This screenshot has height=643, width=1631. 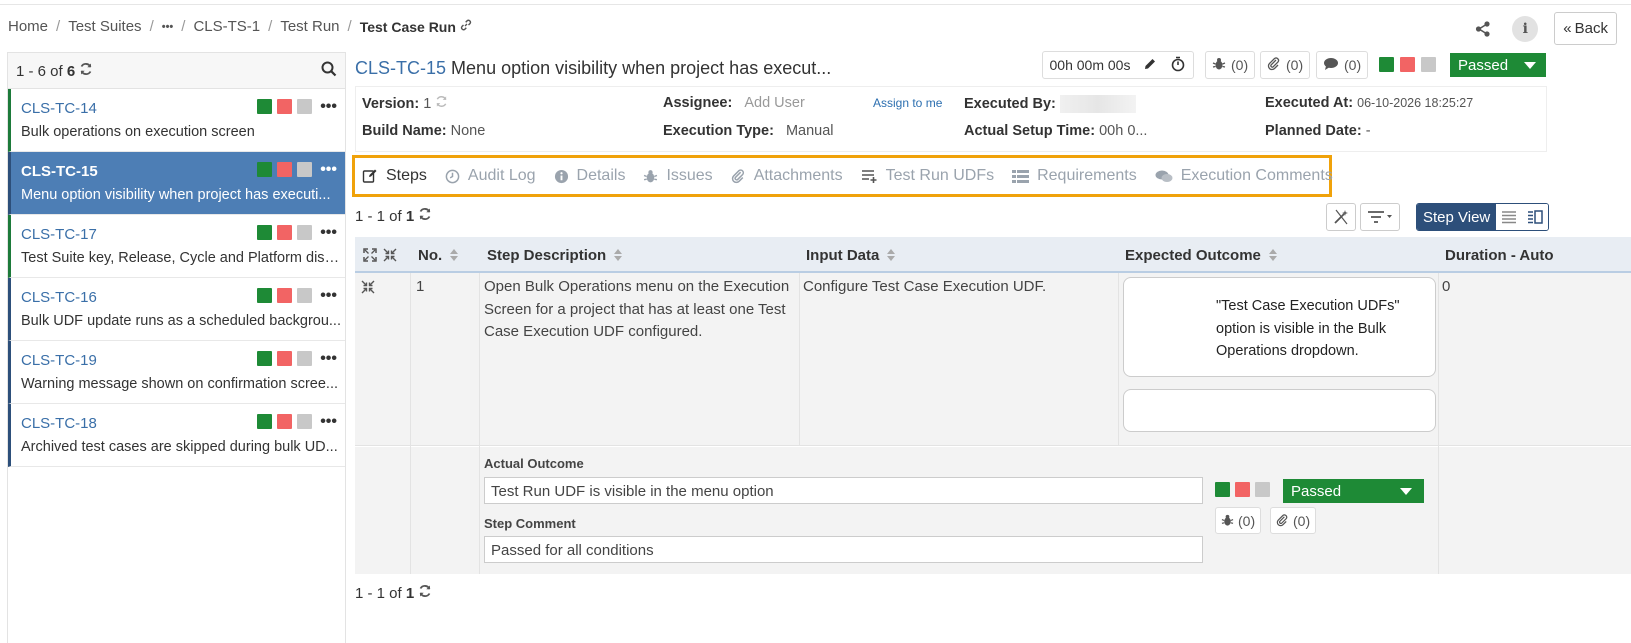 What do you see at coordinates (309, 26) in the screenshot?
I see `breadcrumb-test-run: Test Run` at bounding box center [309, 26].